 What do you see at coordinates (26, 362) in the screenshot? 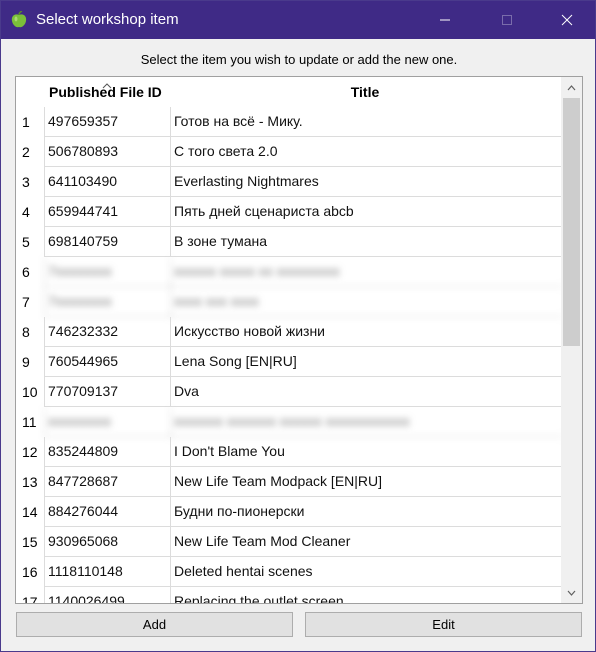
I see `row-number: 9` at bounding box center [26, 362].